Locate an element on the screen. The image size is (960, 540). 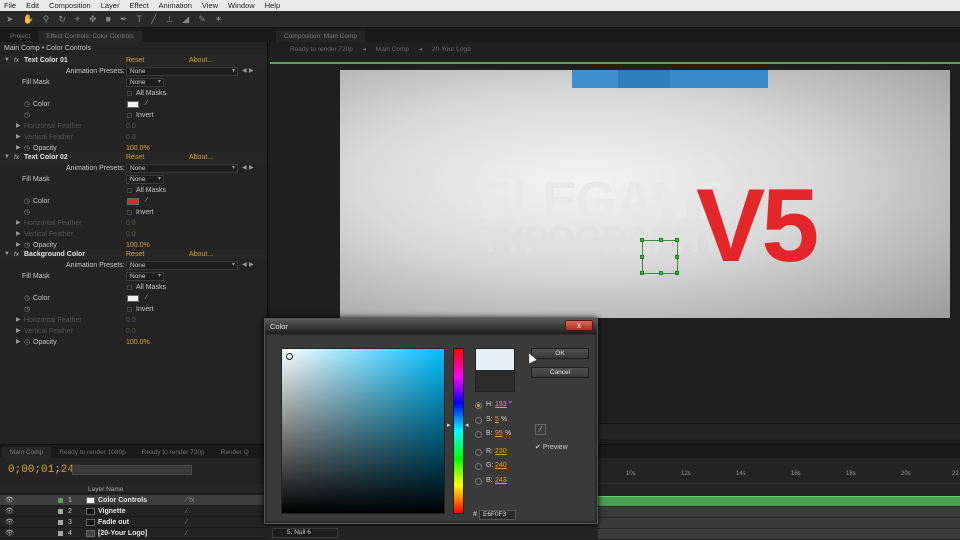
tab-render-720: Ready to render 720p is located at coordinates (173, 452).